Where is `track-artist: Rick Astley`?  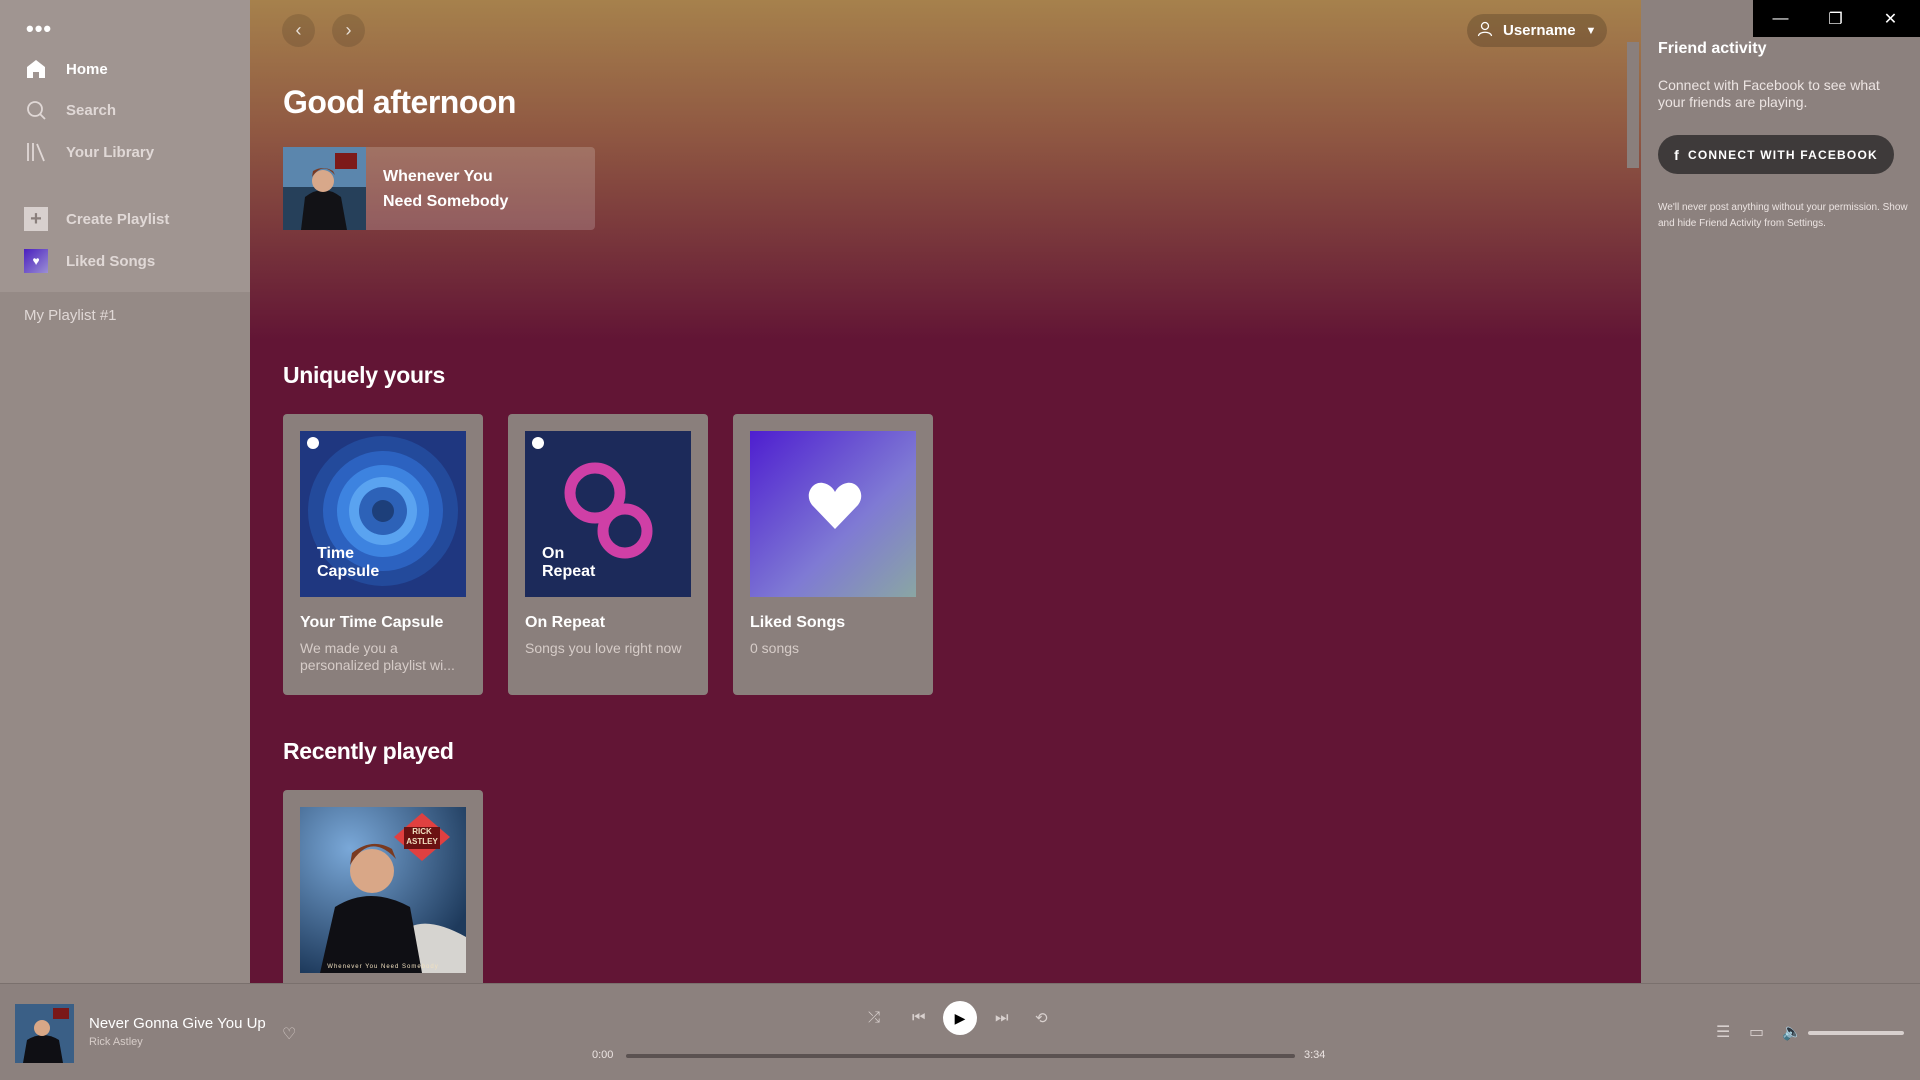 track-artist: Rick Astley is located at coordinates (116, 1042).